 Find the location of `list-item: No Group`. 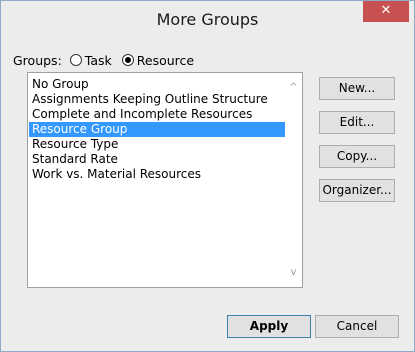

list-item: No Group is located at coordinates (157, 84).